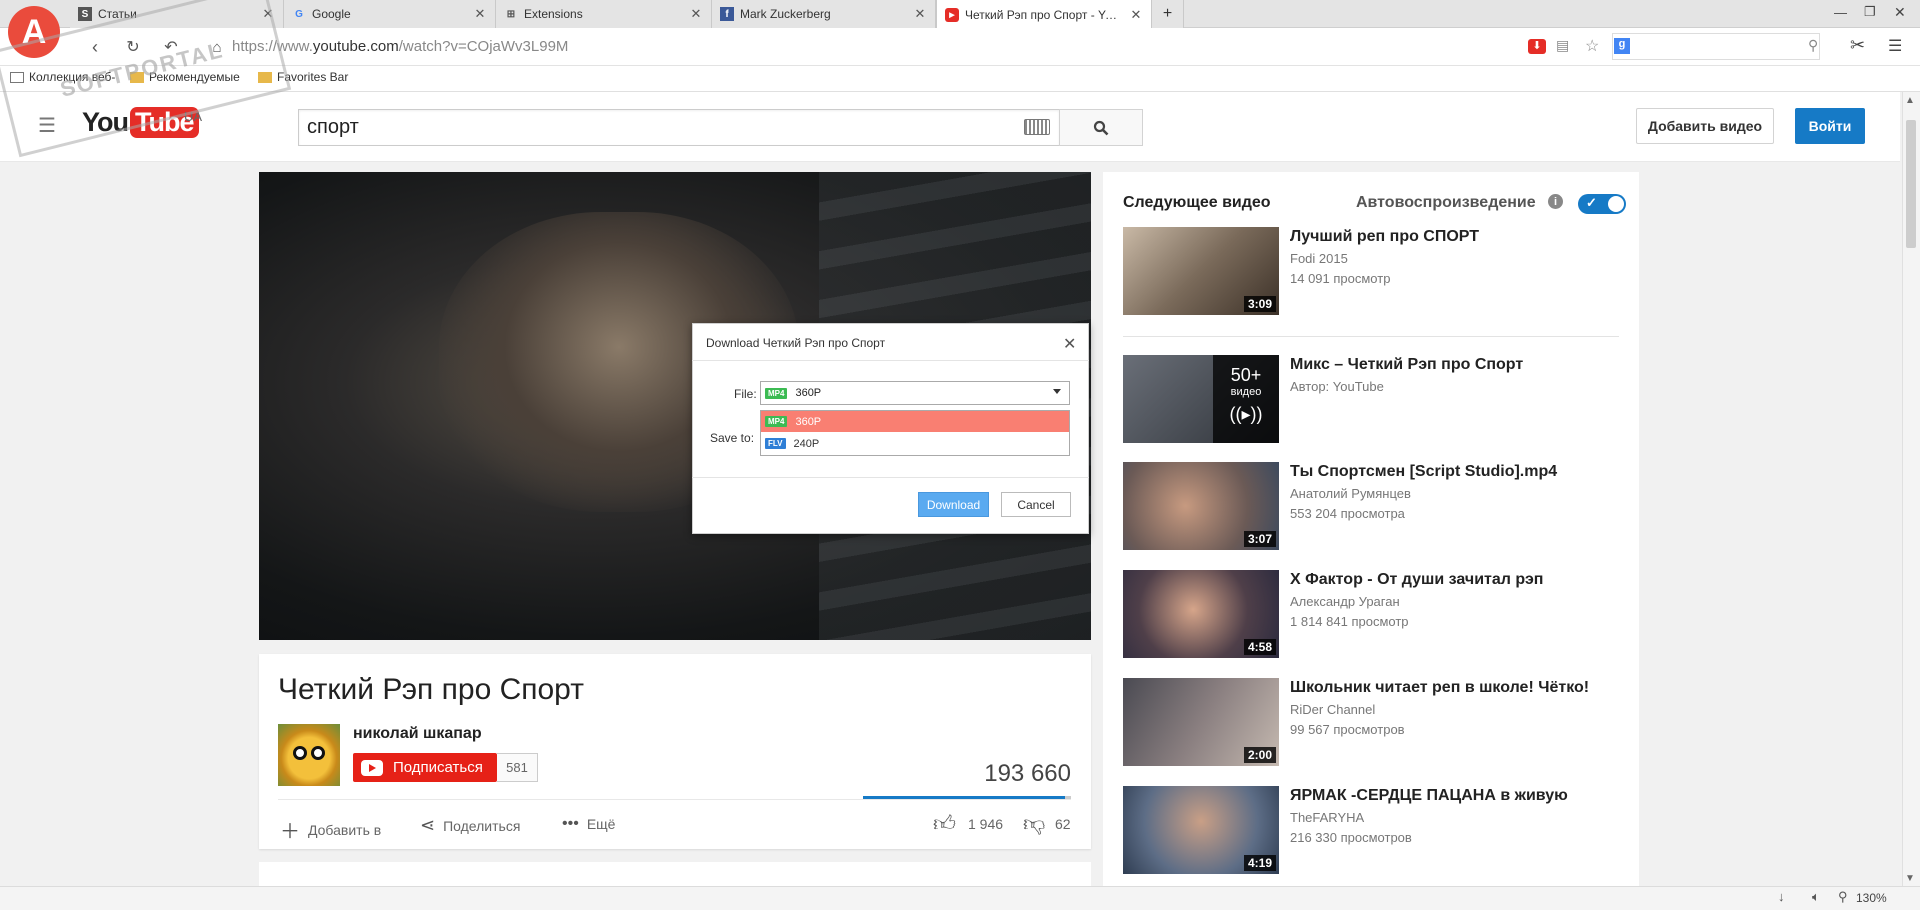  What do you see at coordinates (953, 504) in the screenshot?
I see `download-button: Download` at bounding box center [953, 504].